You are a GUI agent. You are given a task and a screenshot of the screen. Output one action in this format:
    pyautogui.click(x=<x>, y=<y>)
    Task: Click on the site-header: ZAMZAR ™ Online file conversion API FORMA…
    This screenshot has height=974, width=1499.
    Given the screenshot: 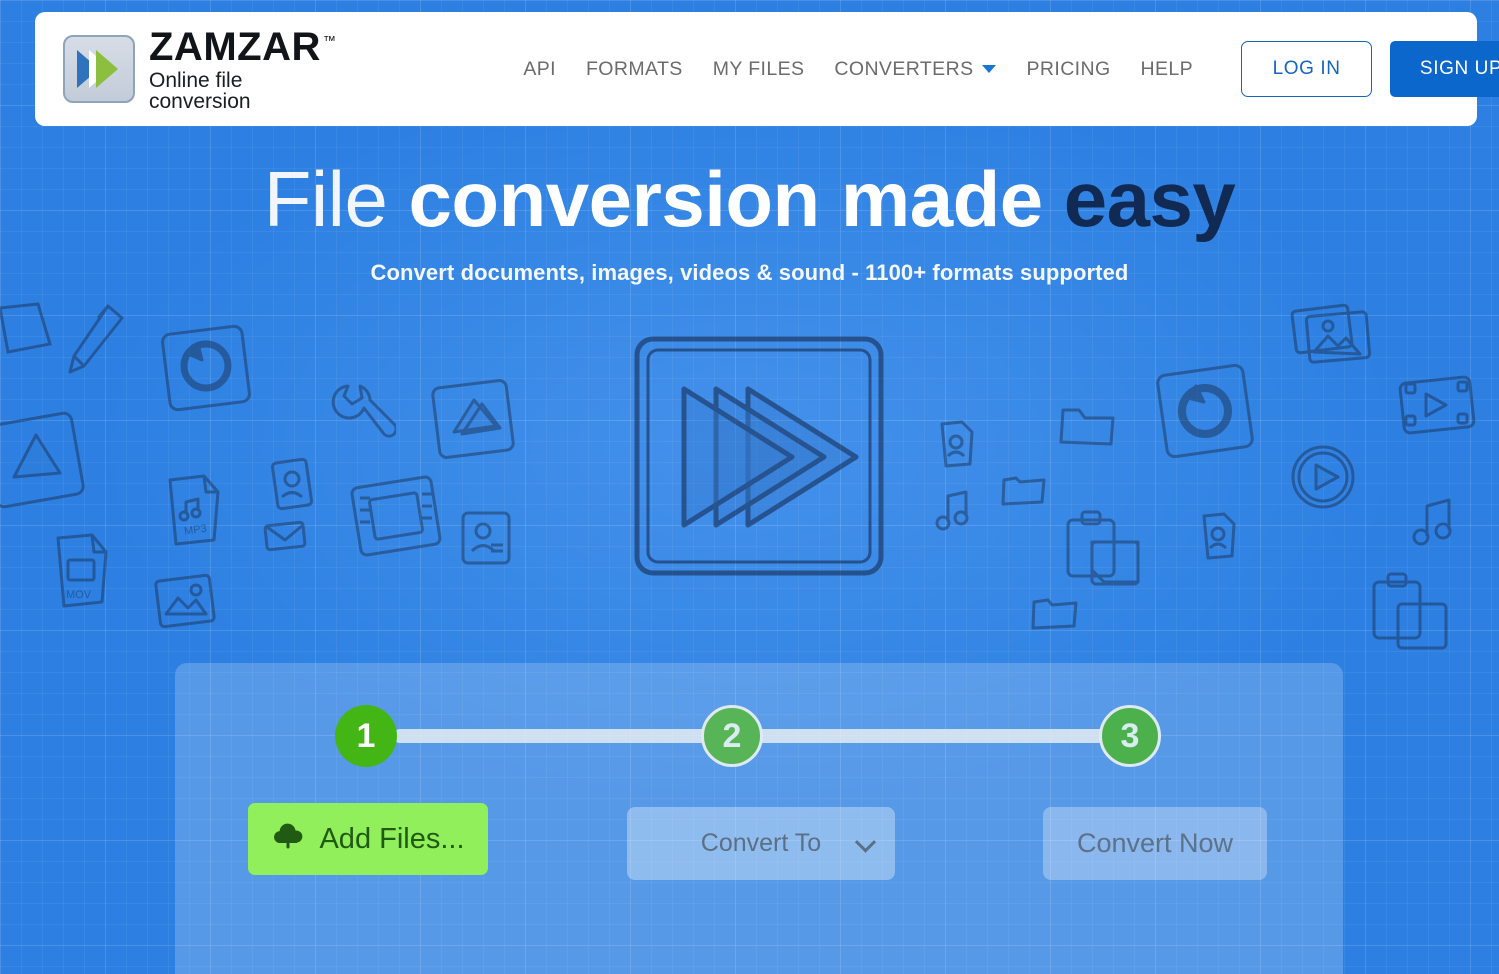 What is the action you would take?
    pyautogui.click(x=767, y=69)
    